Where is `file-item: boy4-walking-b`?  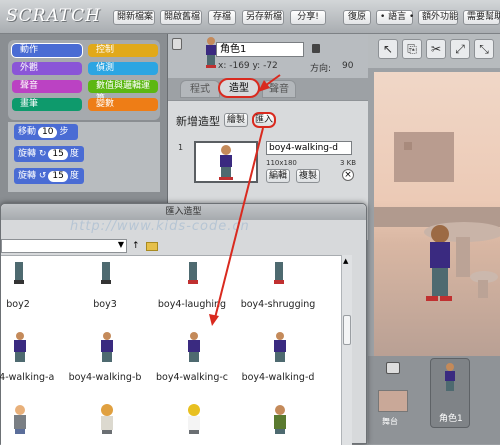
file-item: boy4-walking-b is located at coordinates (105, 358).